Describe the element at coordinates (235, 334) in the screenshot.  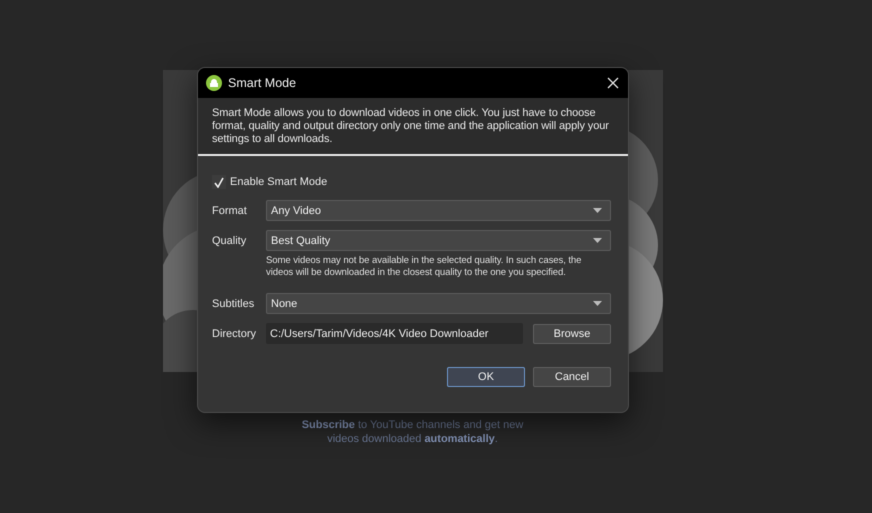
I see `field-label: Directory` at that location.